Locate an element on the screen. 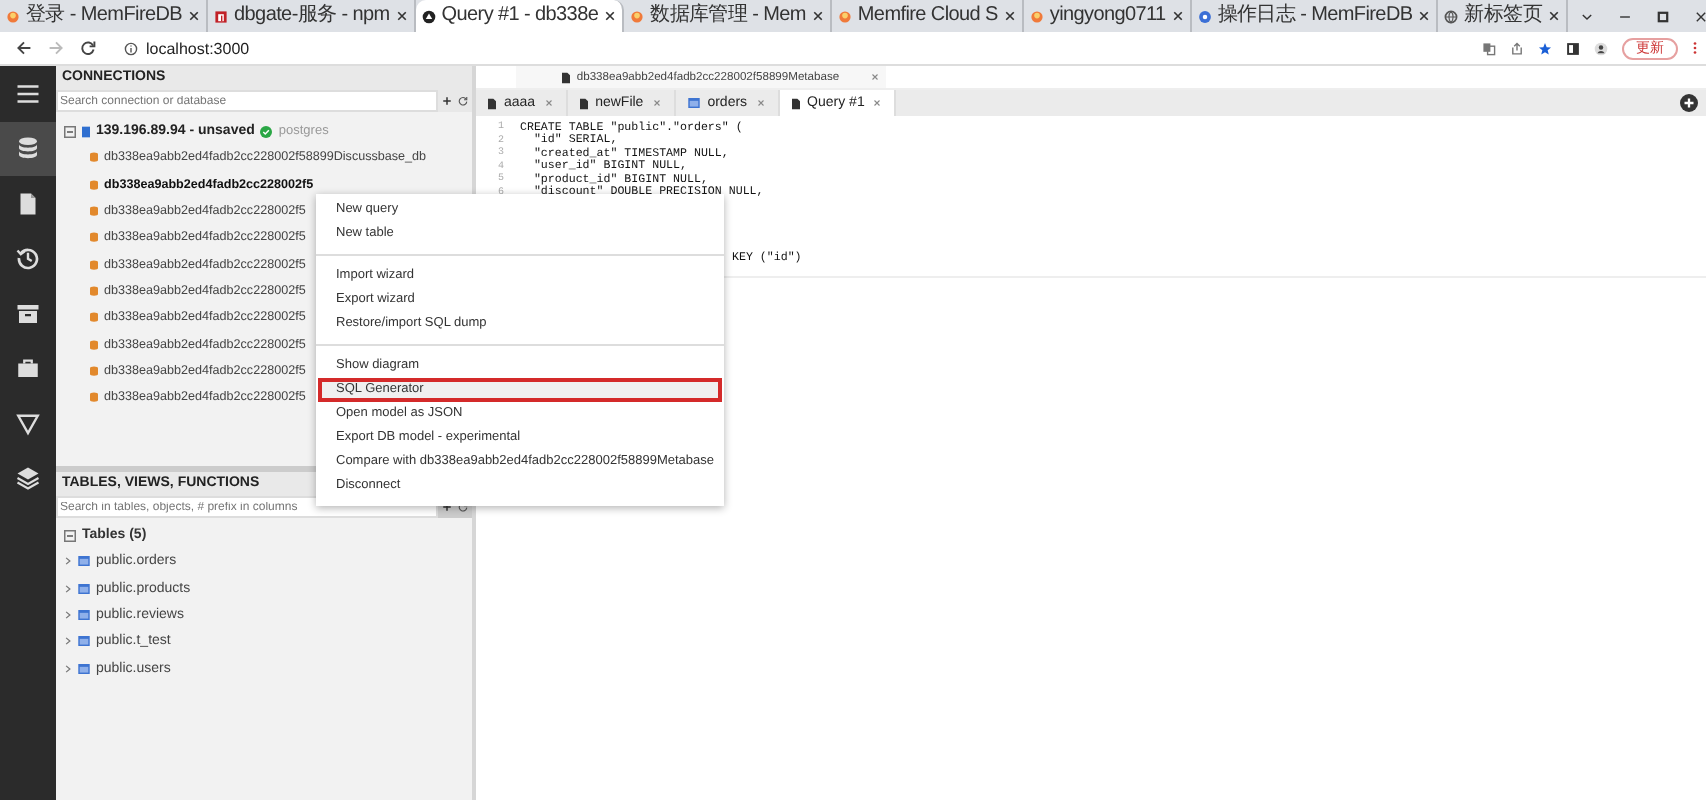 Image resolution: width=1706 pixels, height=800 pixels. sidebar-button is located at coordinates (28, 148).